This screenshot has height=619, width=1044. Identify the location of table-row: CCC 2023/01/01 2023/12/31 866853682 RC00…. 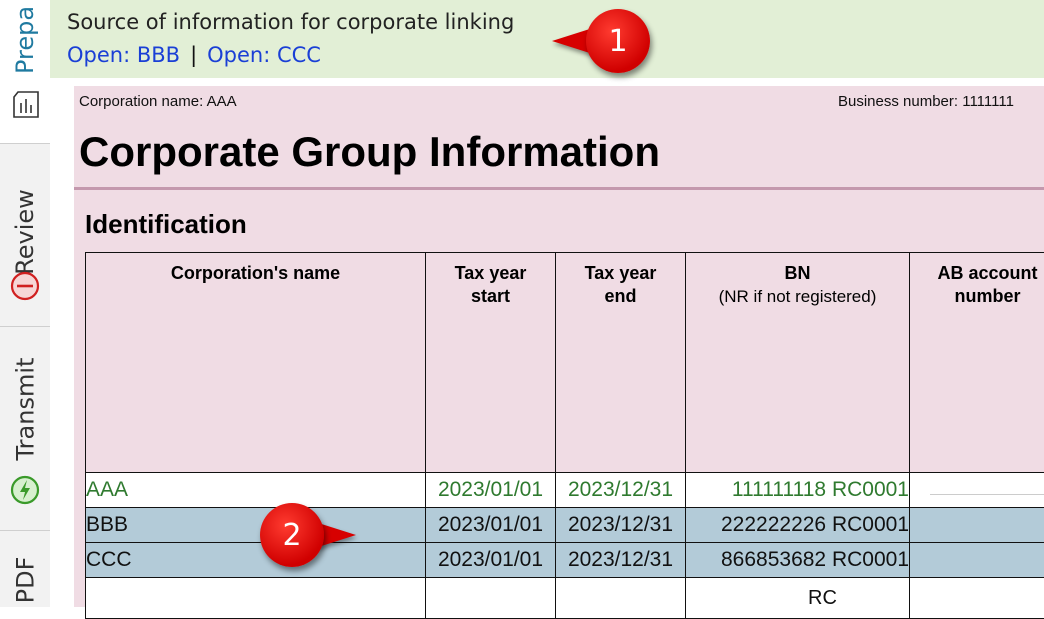
(565, 560).